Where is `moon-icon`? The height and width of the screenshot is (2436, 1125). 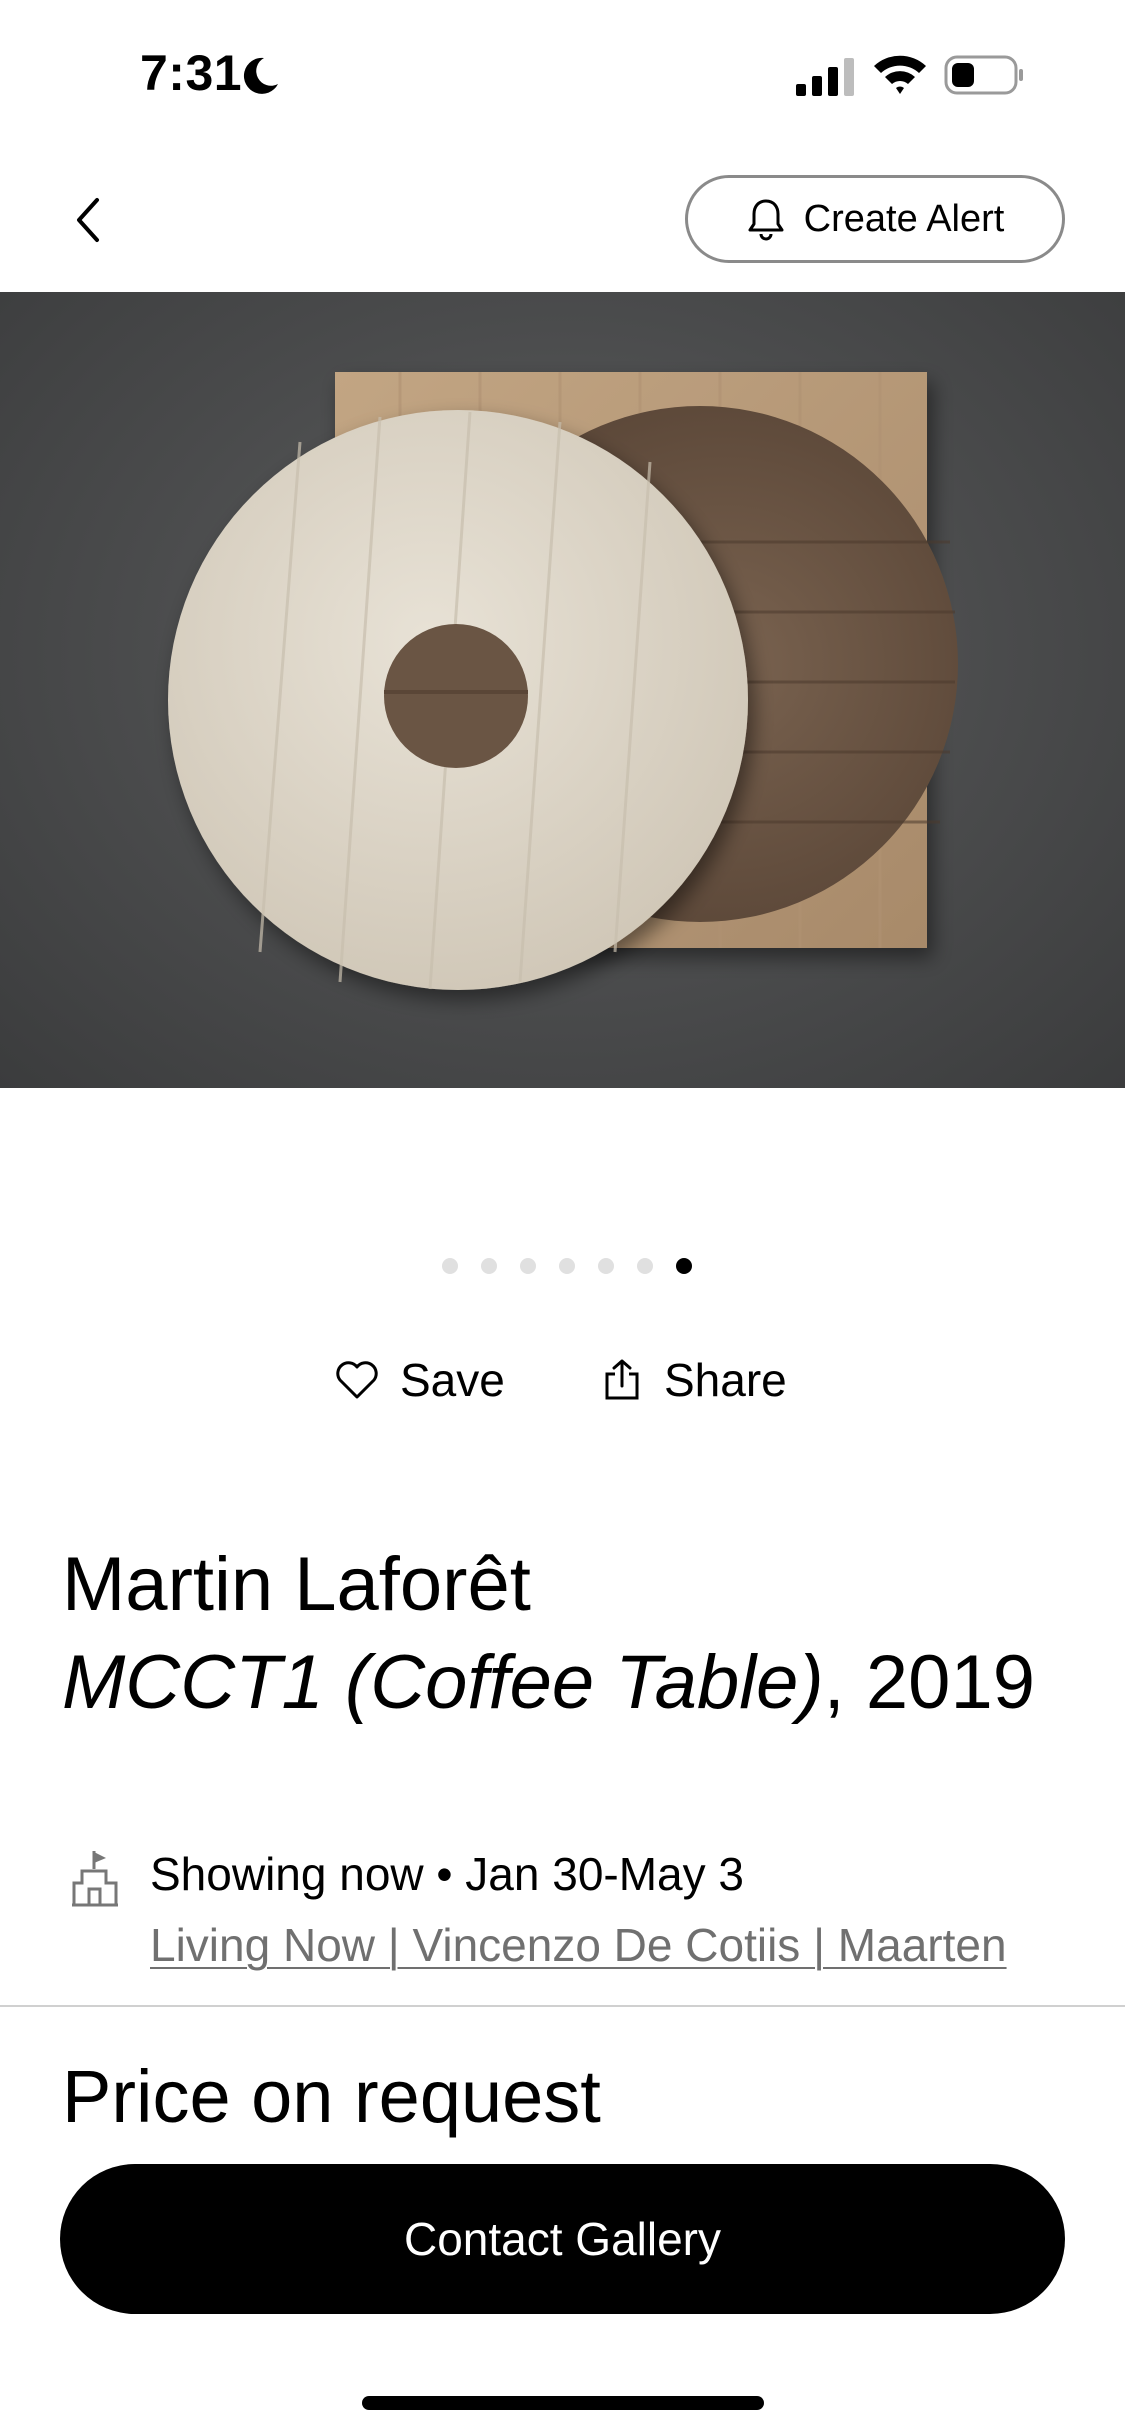
moon-icon is located at coordinates (260, 75).